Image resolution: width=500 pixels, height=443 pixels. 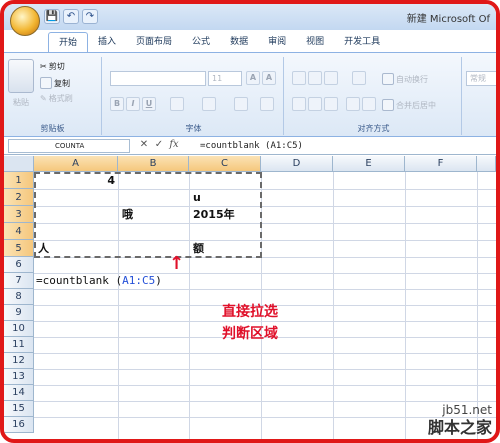 I want to click on red-arrow-icon: ↑, so click(x=177, y=263).